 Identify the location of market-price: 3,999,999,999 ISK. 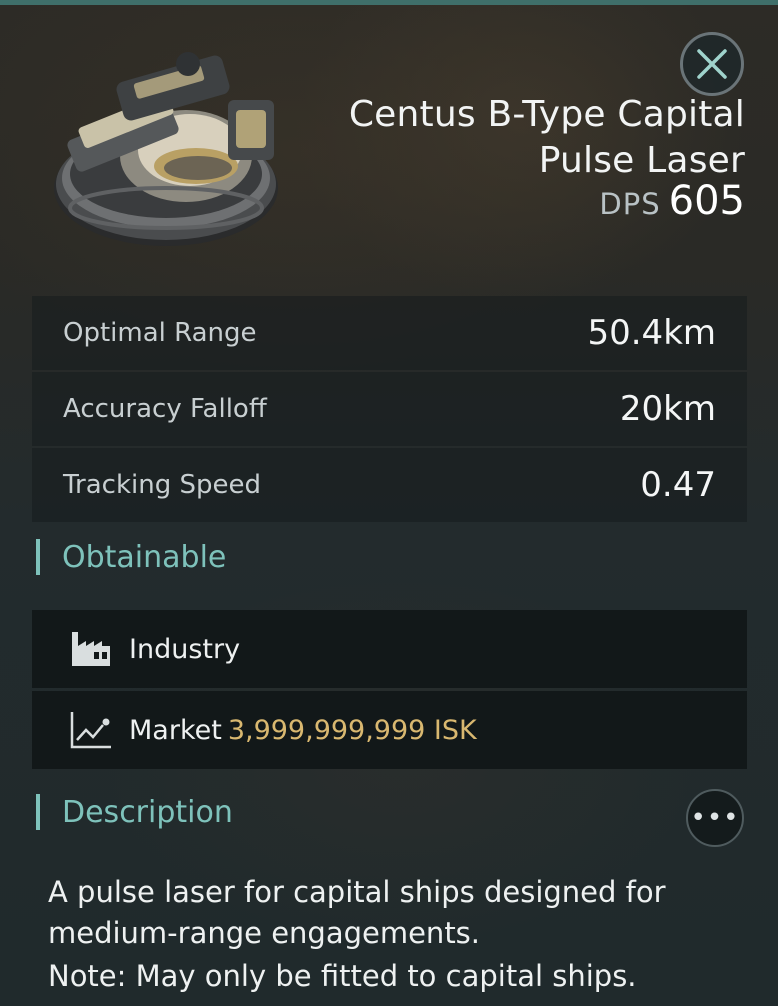
(352, 730).